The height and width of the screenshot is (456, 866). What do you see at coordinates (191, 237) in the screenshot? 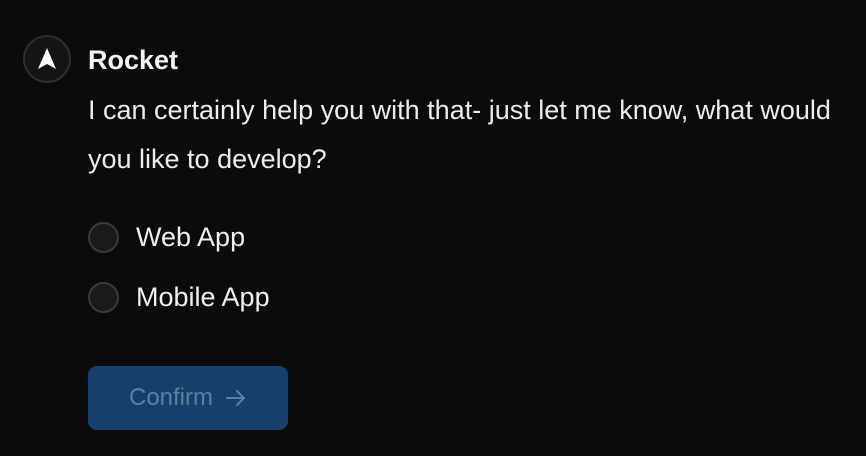
I see `option-label: Web App` at bounding box center [191, 237].